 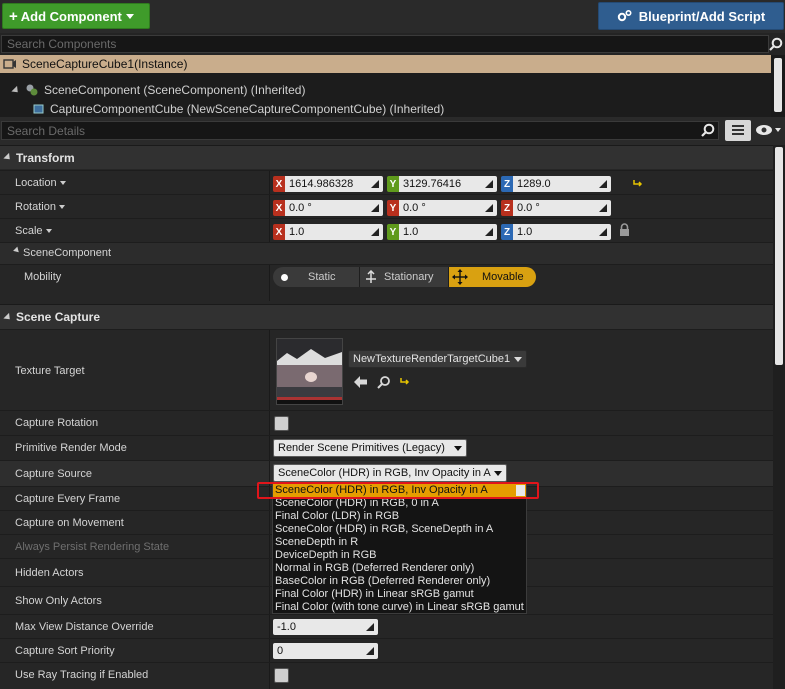 What do you see at coordinates (43, 277) in the screenshot?
I see `mobility-label: Mobility` at bounding box center [43, 277].